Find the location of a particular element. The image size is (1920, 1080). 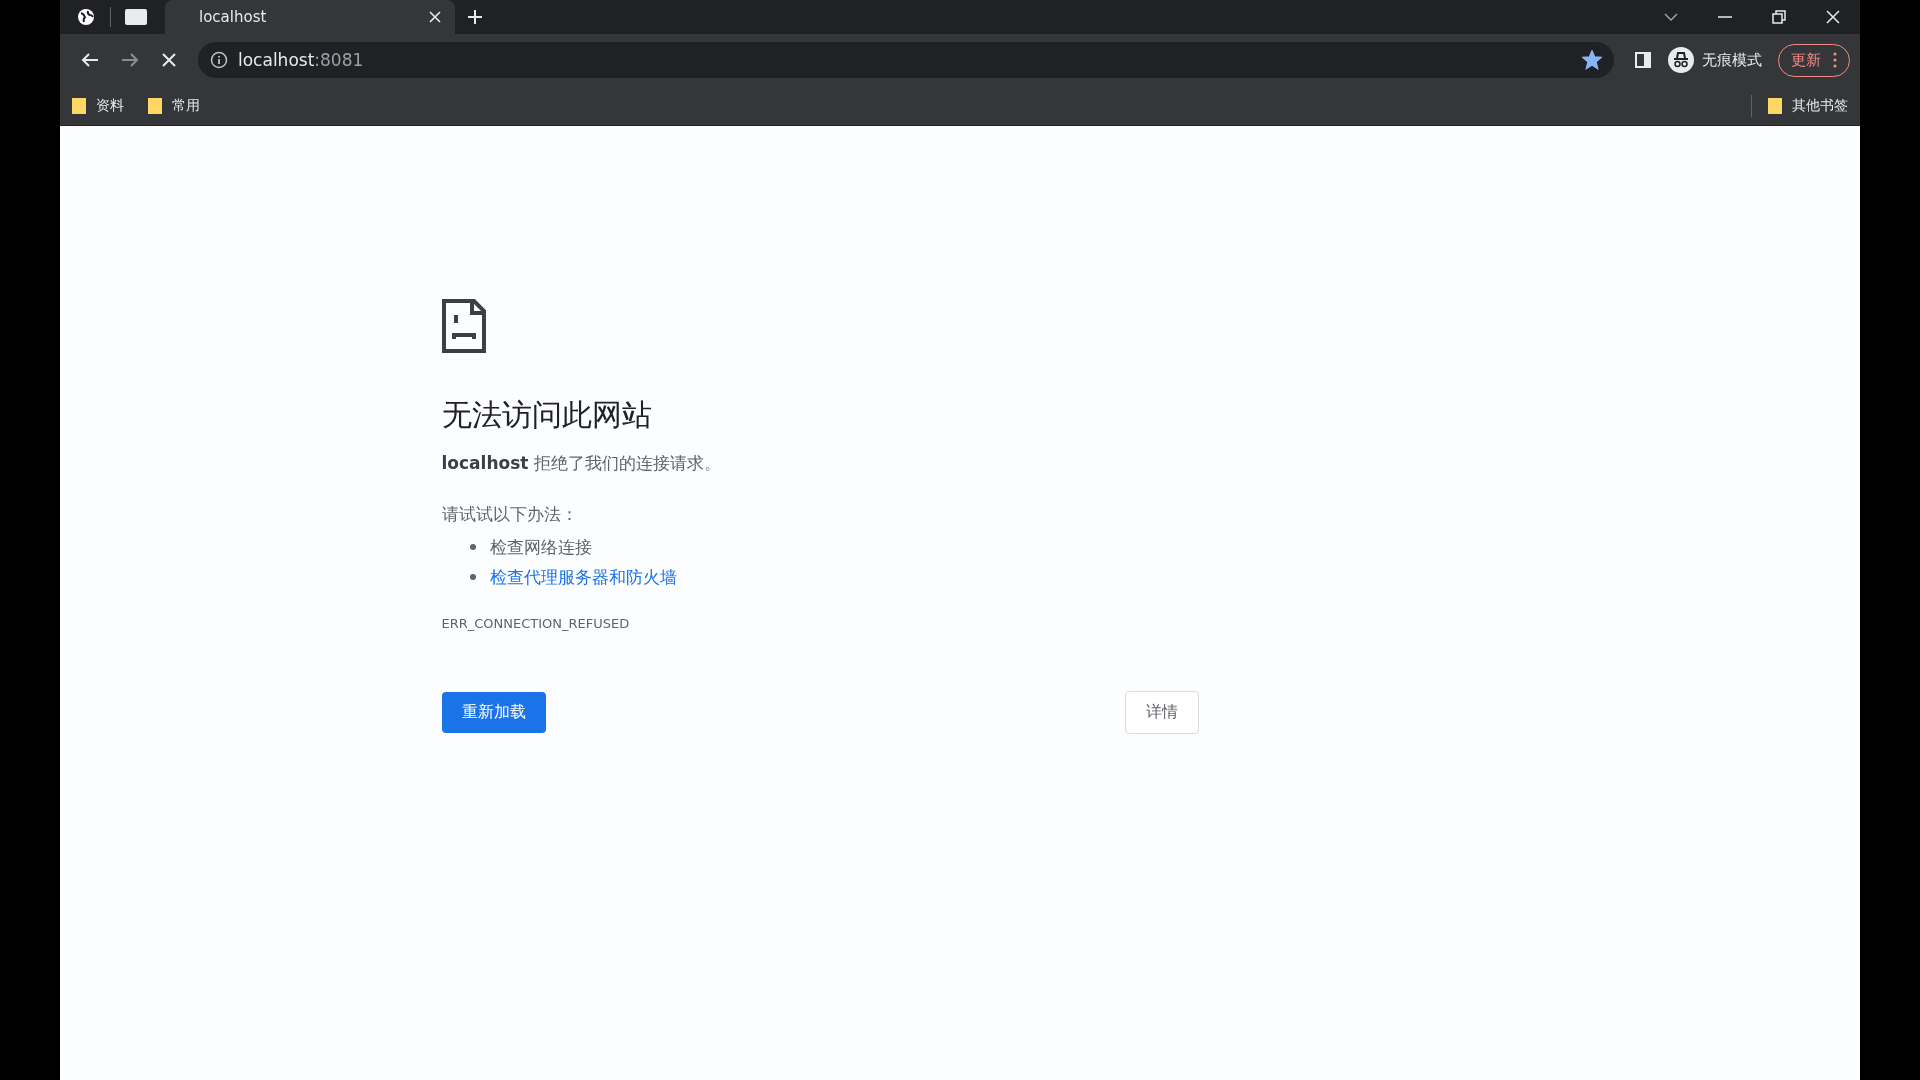

restore-icon is located at coordinates (1779, 17).